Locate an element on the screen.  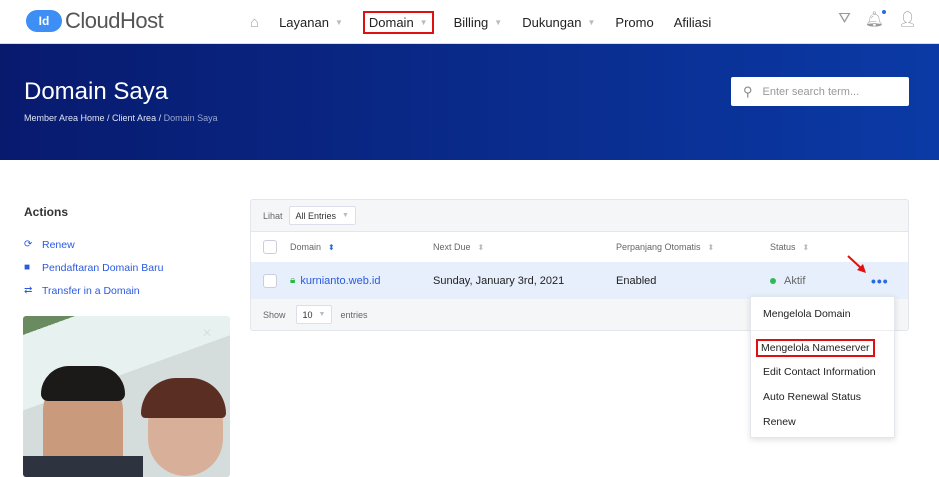
col-next-due: Next Due ⬍ is located at coordinates (458, 247).